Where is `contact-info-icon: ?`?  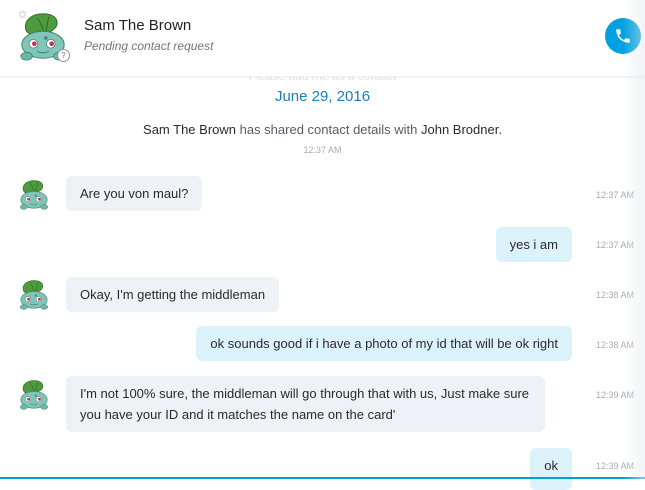 contact-info-icon: ? is located at coordinates (63, 55).